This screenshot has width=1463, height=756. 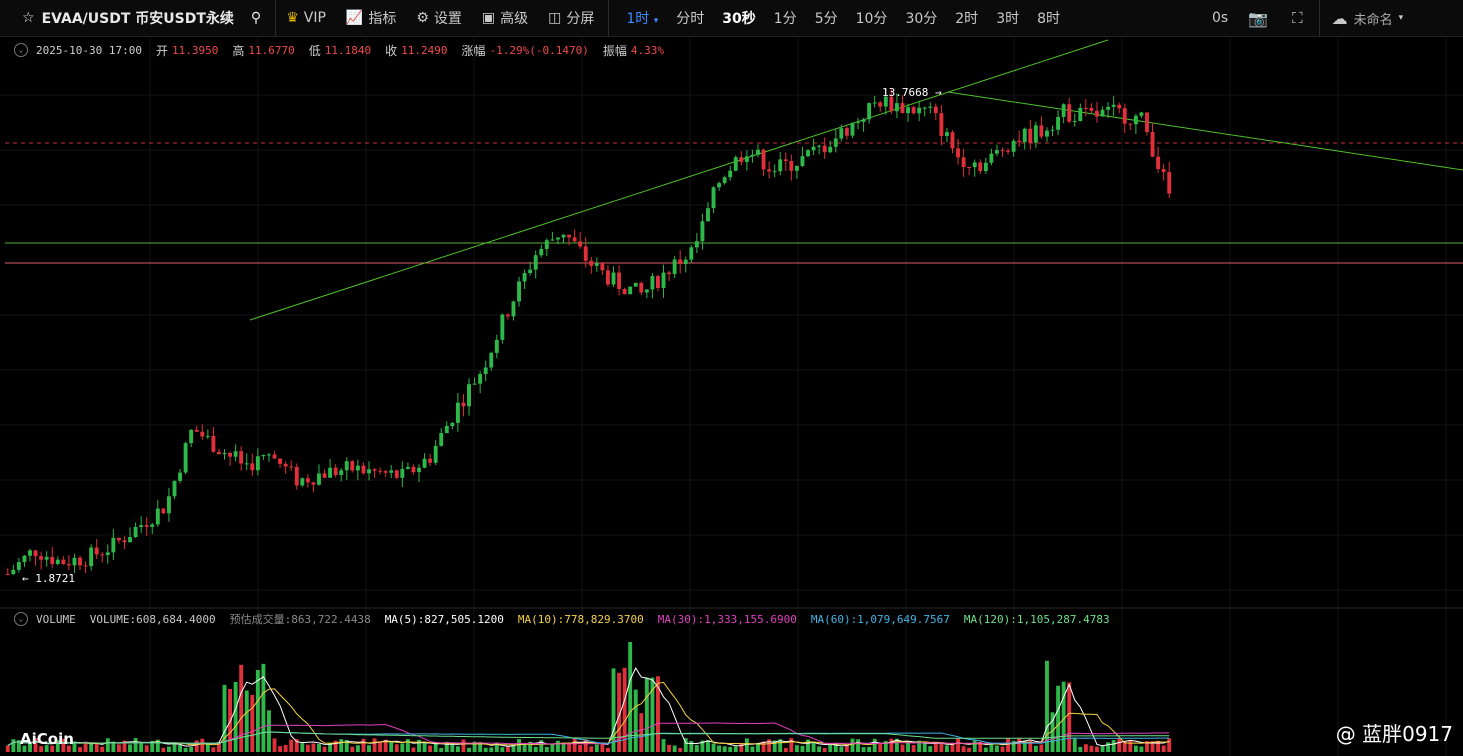 What do you see at coordinates (195, 50) in the screenshot?
I see `open-value: 11.3950` at bounding box center [195, 50].